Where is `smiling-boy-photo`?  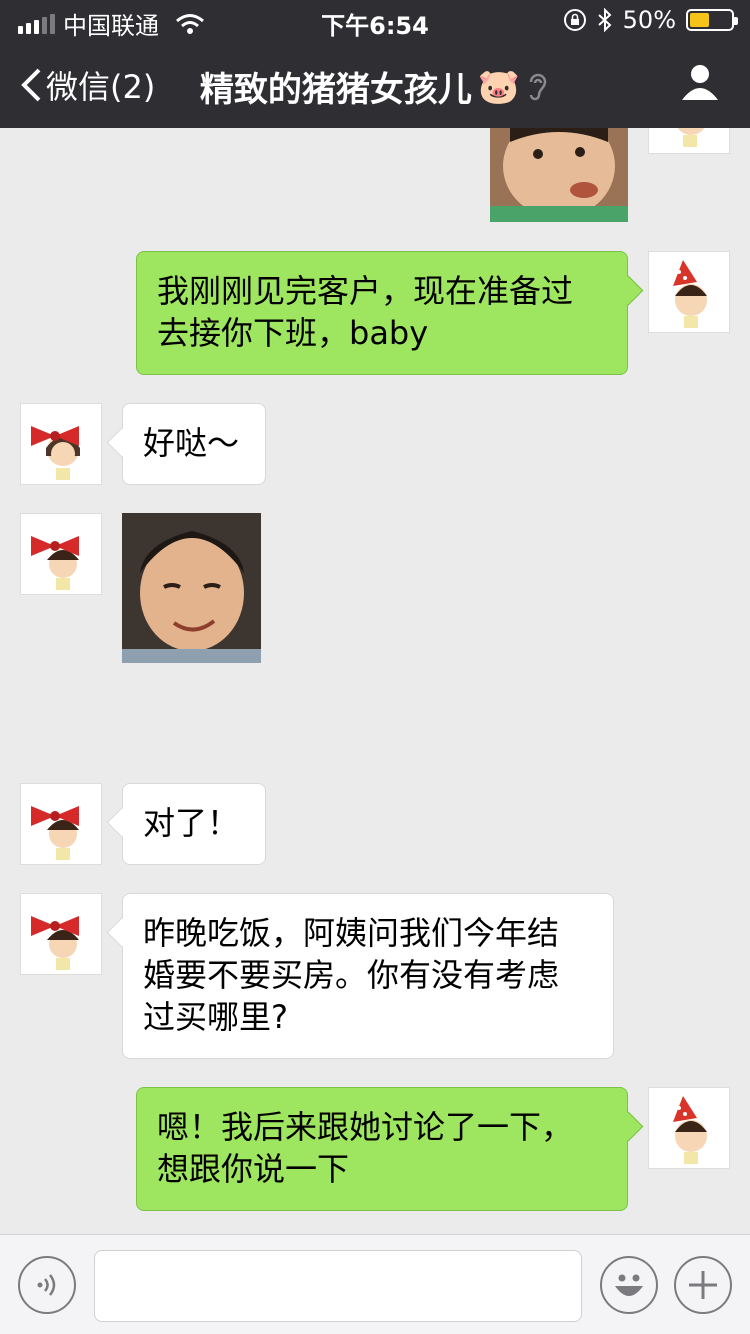 smiling-boy-photo is located at coordinates (191, 588).